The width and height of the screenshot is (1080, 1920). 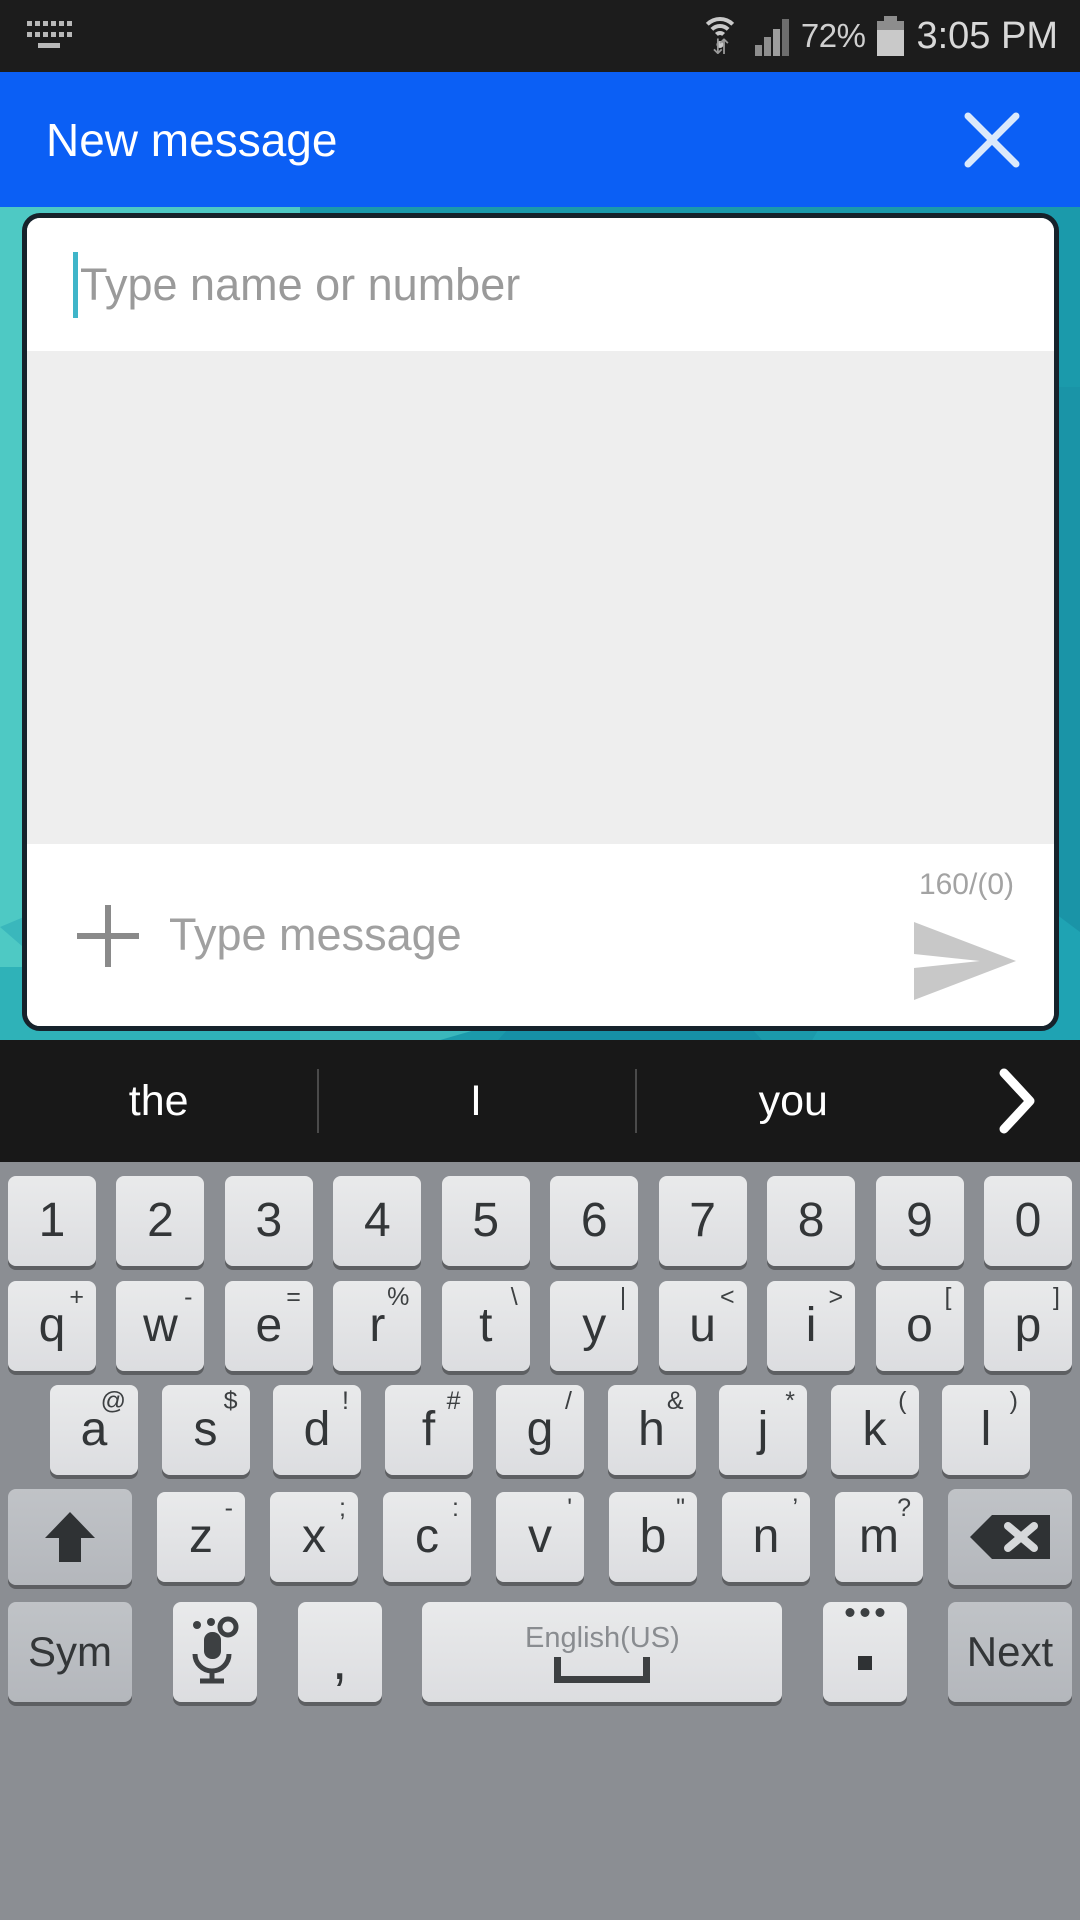 What do you see at coordinates (540, 1537) in the screenshot?
I see `key-v: ' v` at bounding box center [540, 1537].